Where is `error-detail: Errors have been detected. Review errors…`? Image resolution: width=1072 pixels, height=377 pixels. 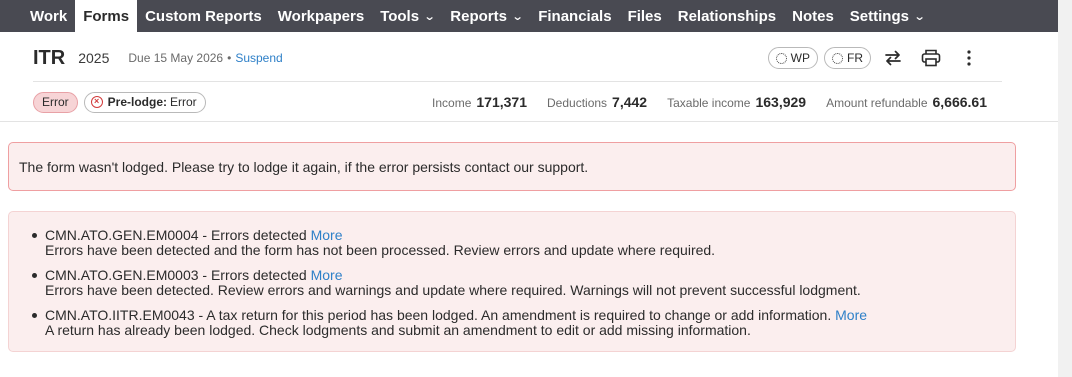
error-detail: Errors have been detected. Review errors… is located at coordinates (453, 290).